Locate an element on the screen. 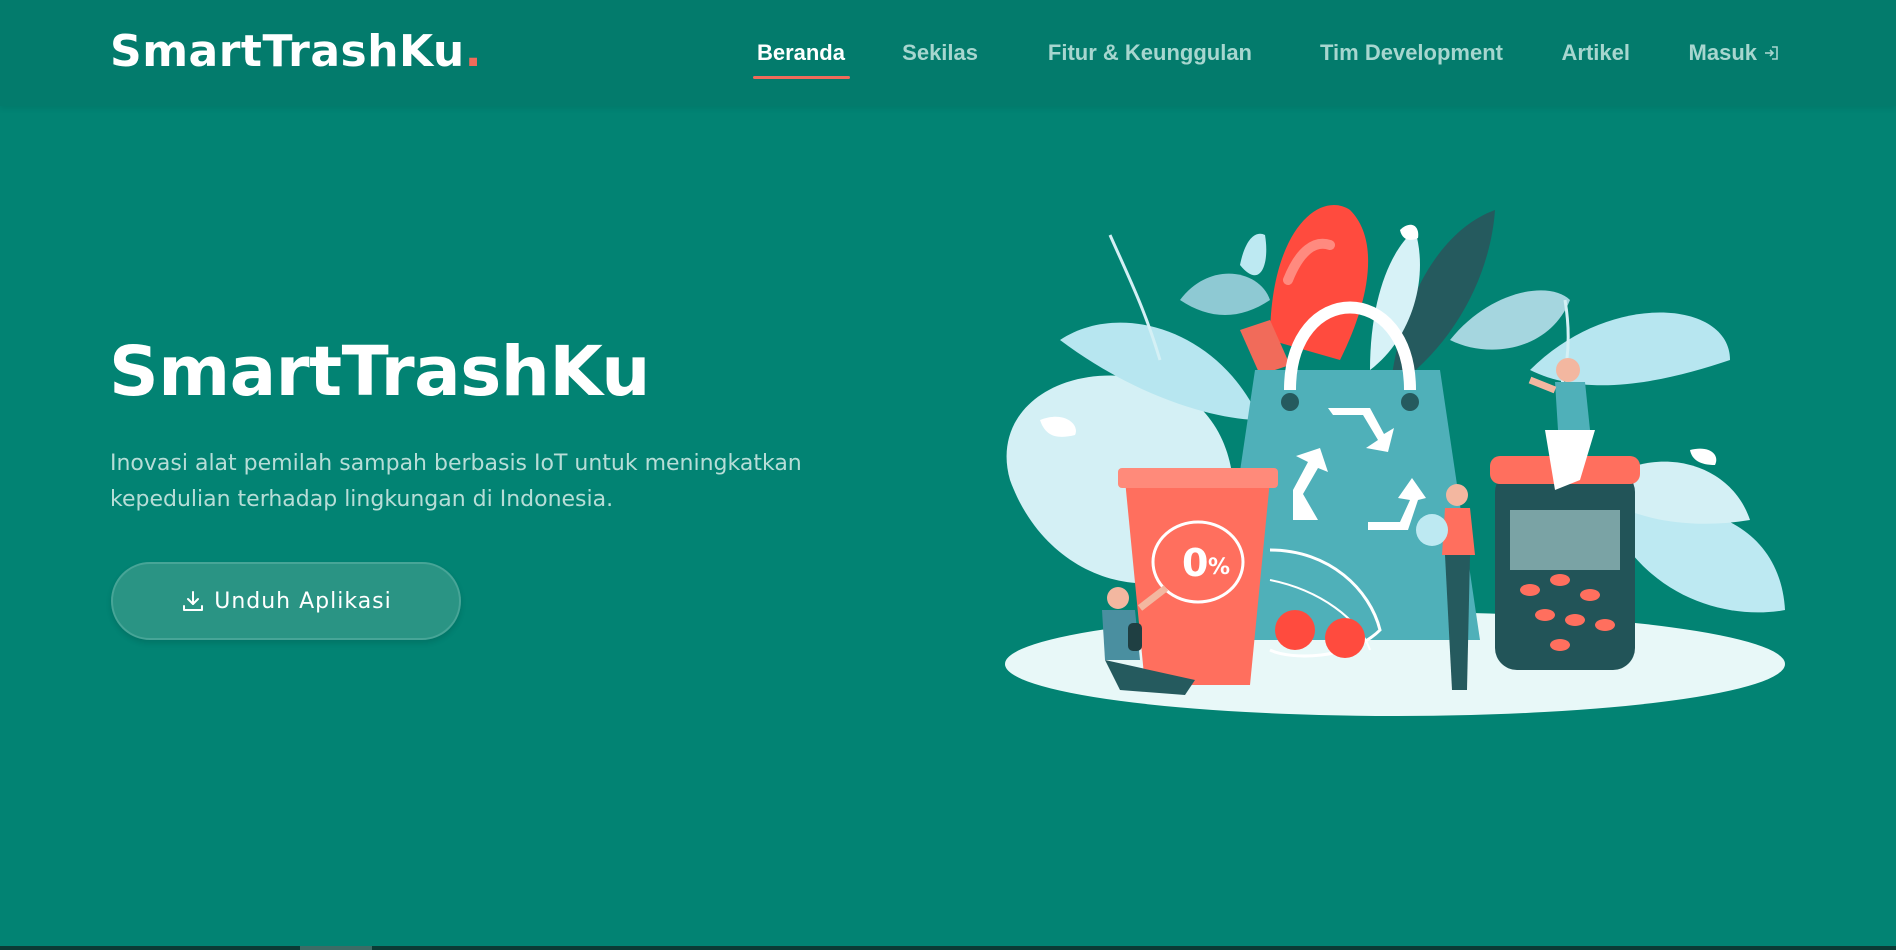 This screenshot has width=1896, height=950. nav-item-beranda: Beranda is located at coordinates (801, 59).